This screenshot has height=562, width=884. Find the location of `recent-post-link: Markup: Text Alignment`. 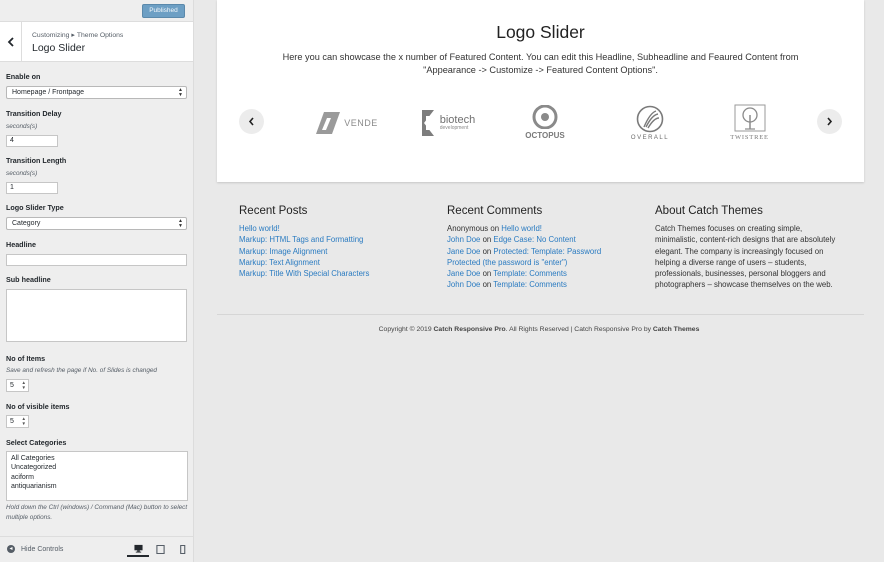

recent-post-link: Markup: Text Alignment is located at coordinates (279, 262).